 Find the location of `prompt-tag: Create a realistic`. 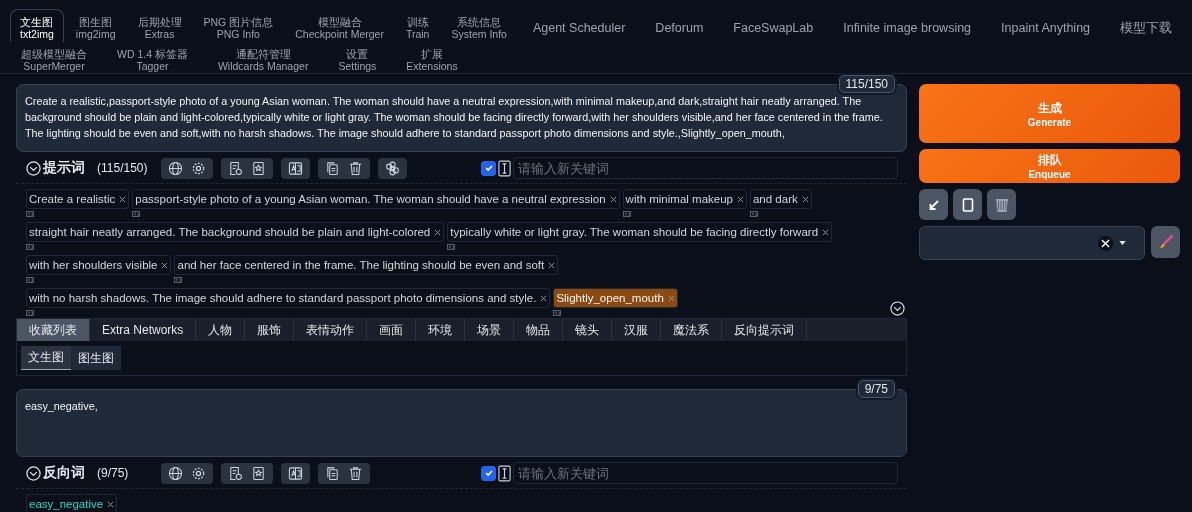

prompt-tag: Create a realistic is located at coordinates (78, 199).